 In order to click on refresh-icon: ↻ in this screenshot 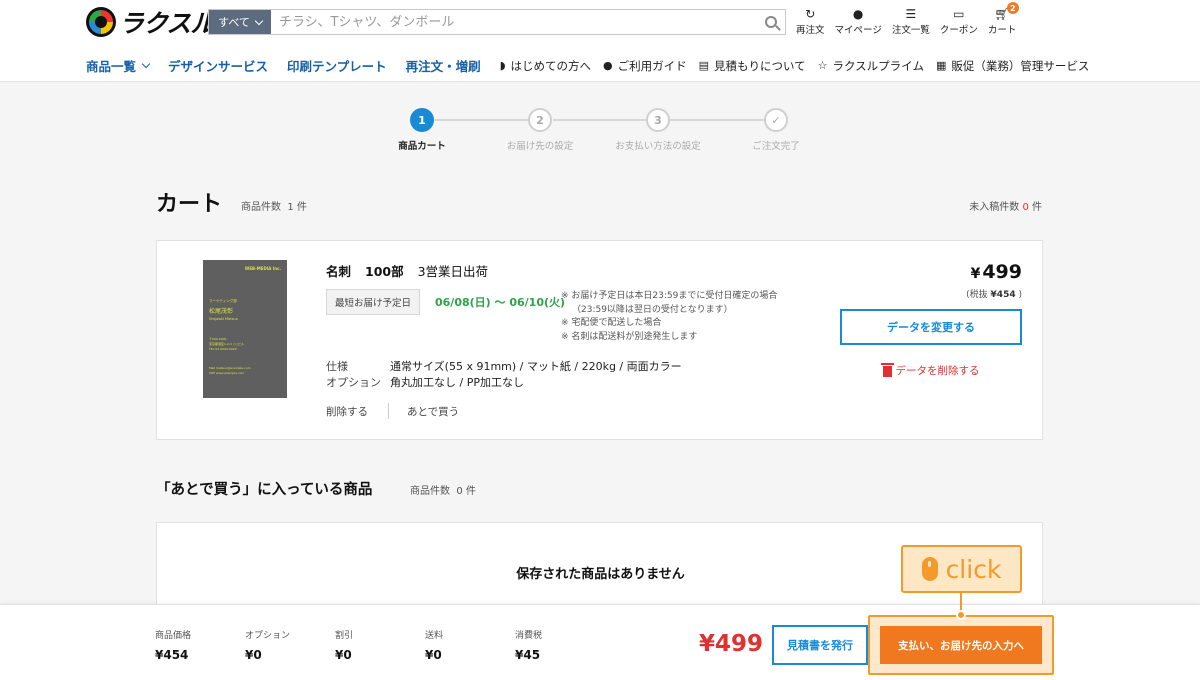, I will do `click(810, 14)`.